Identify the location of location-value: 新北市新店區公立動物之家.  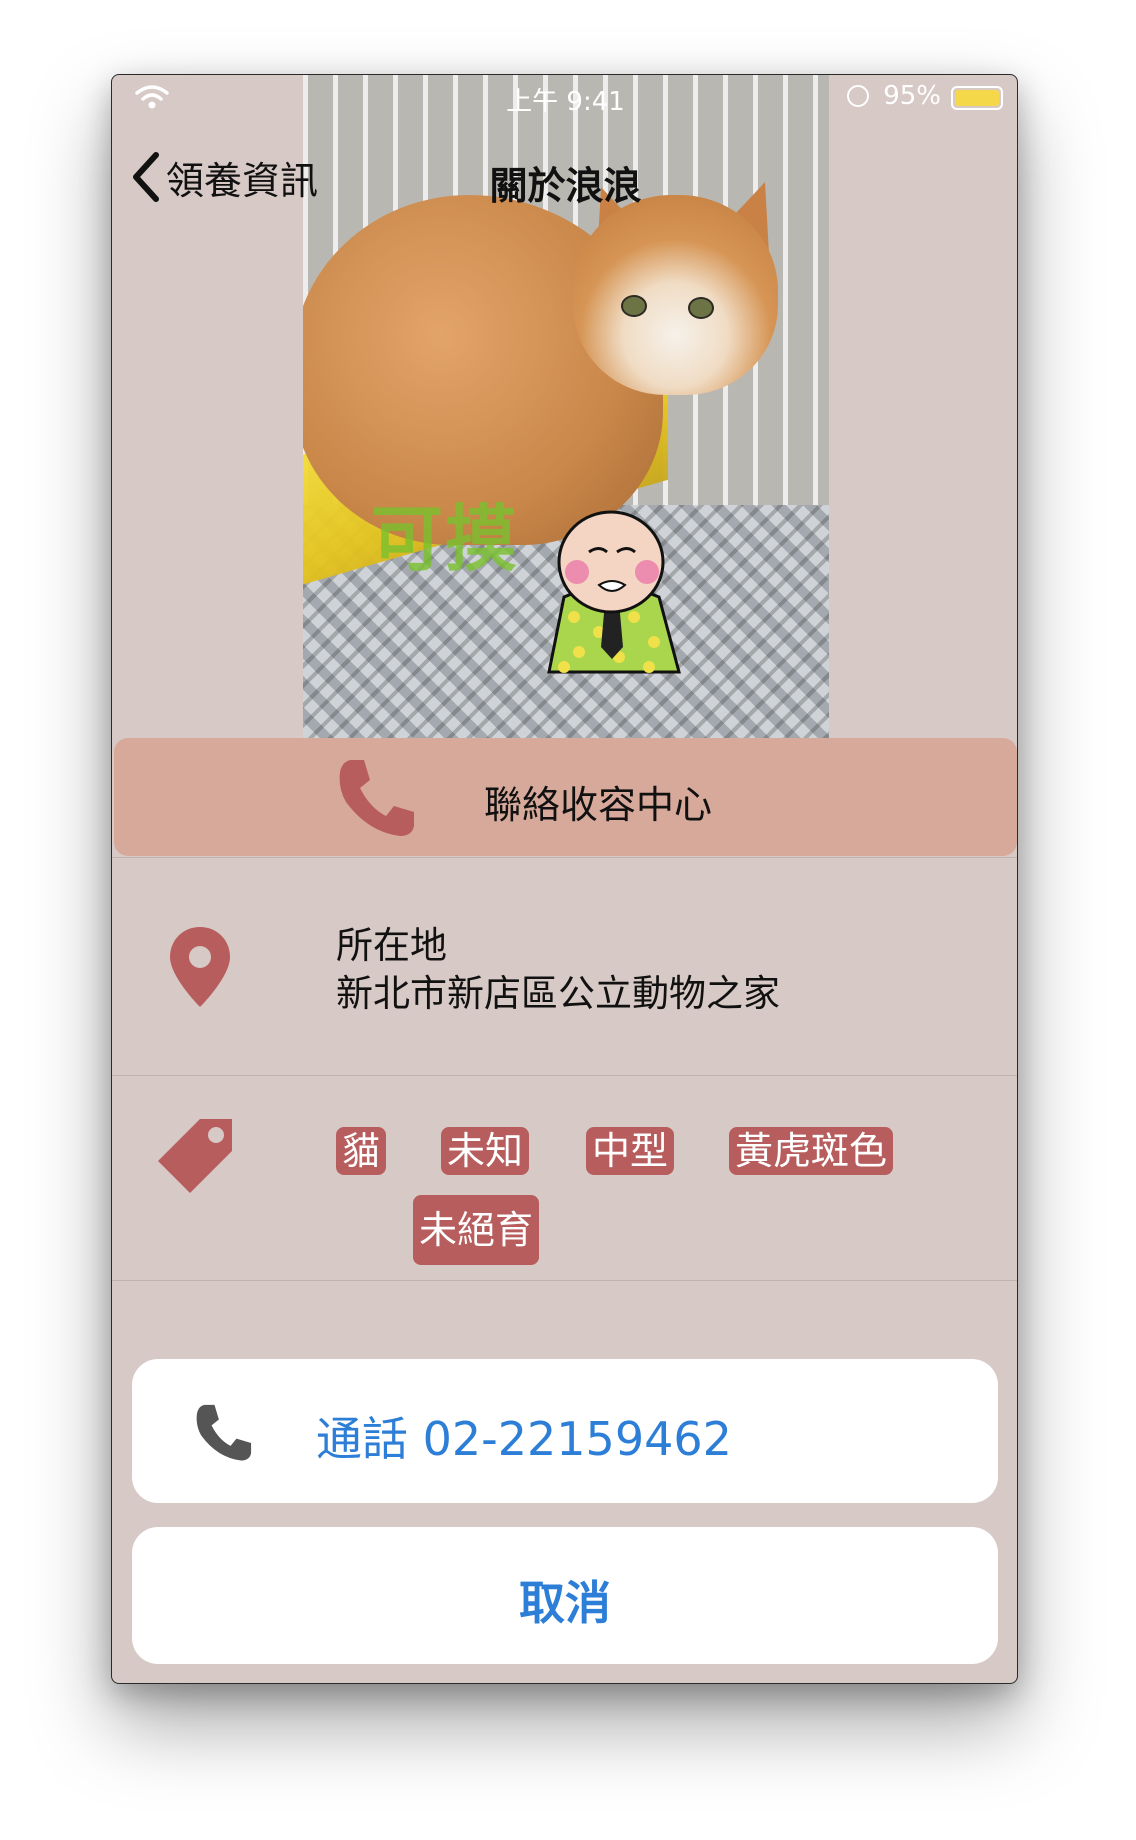
(558, 993).